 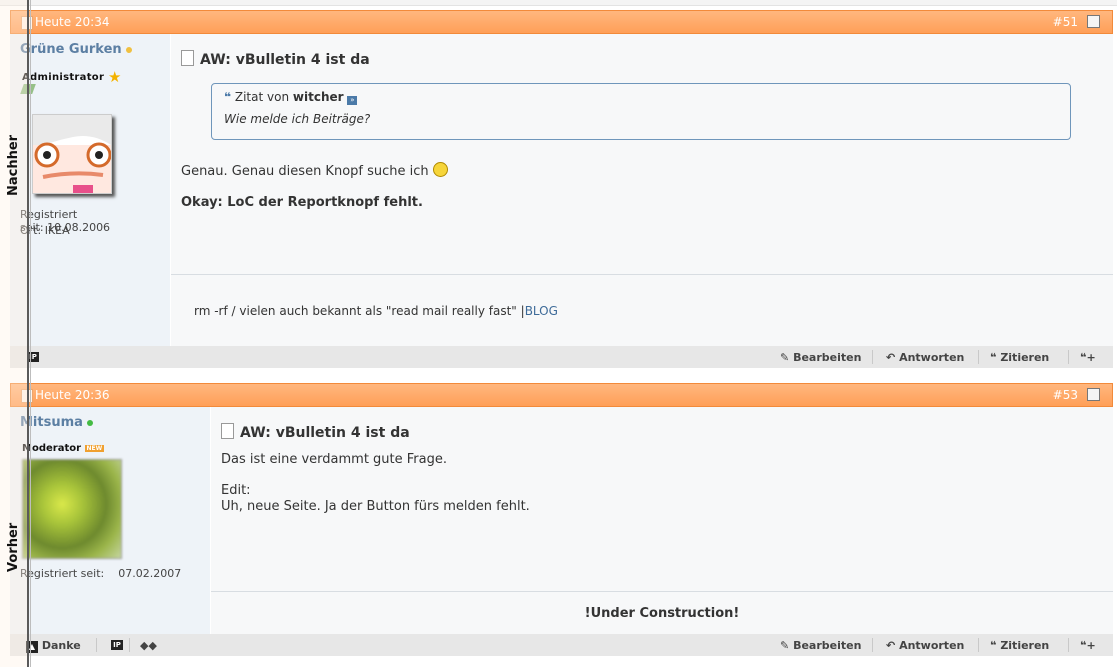 What do you see at coordinates (72, 395) in the screenshot?
I see `post-date: Heute 20:36` at bounding box center [72, 395].